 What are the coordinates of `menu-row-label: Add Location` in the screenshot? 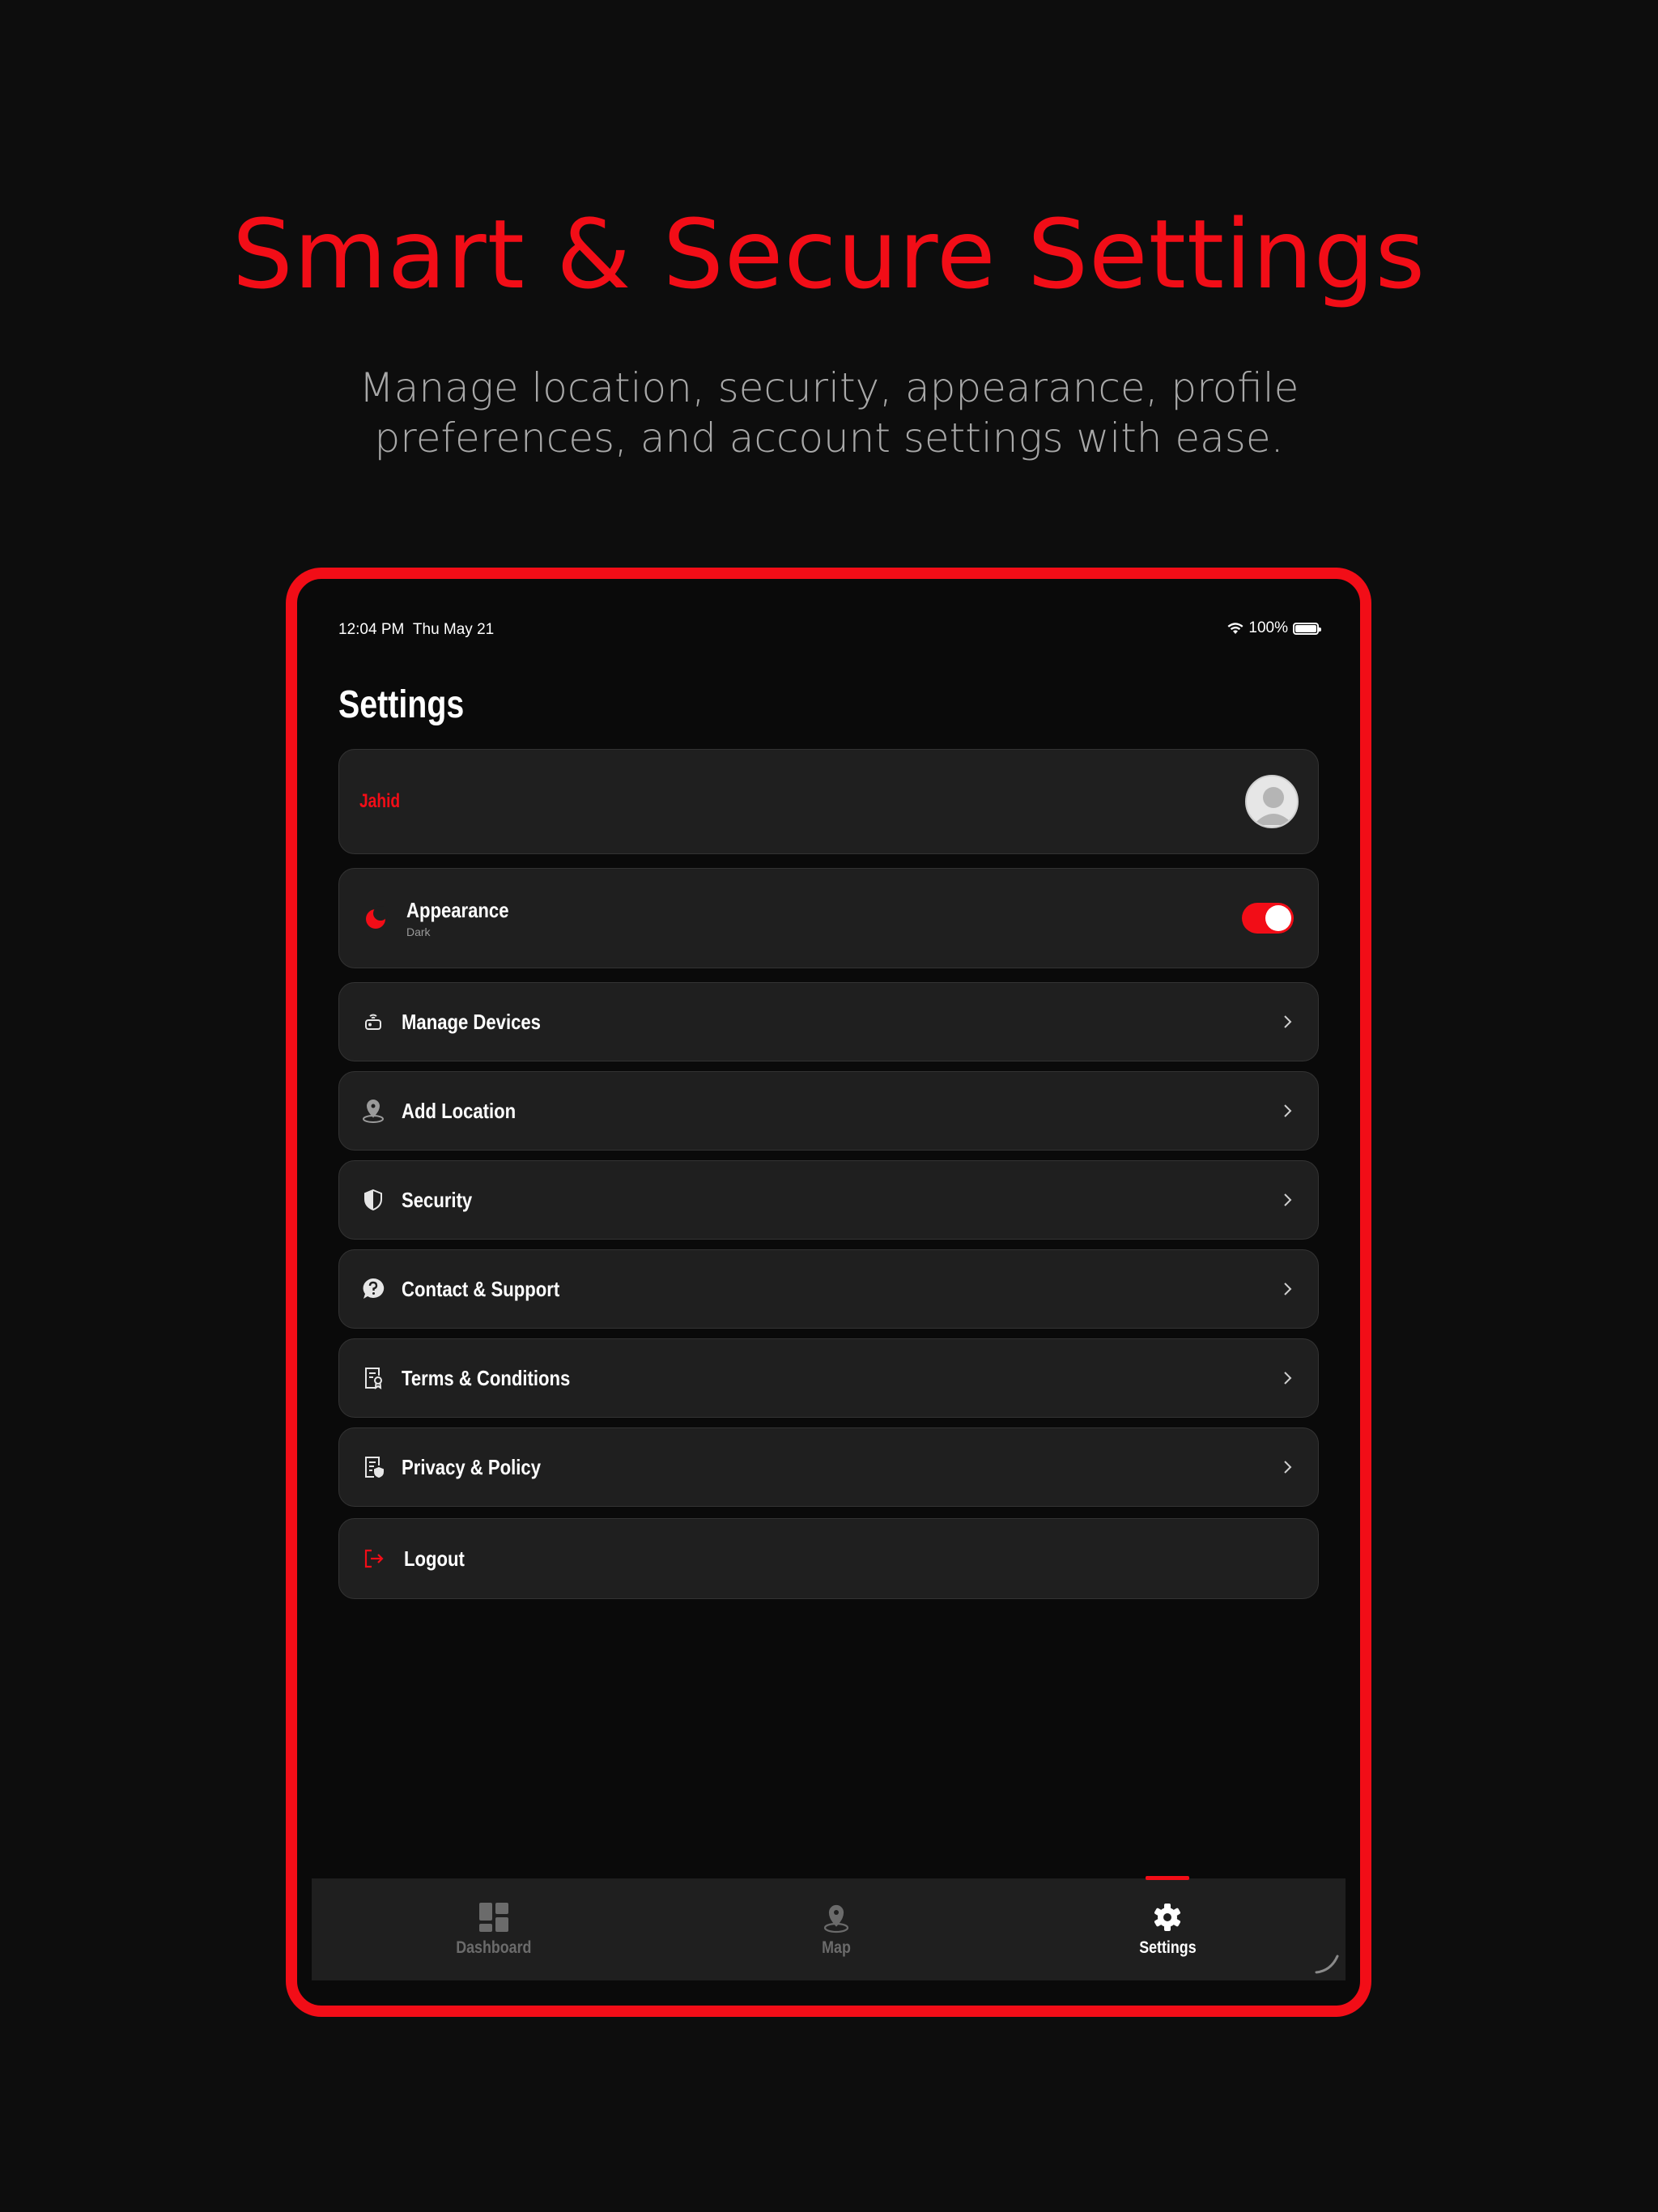 It's located at (459, 1111).